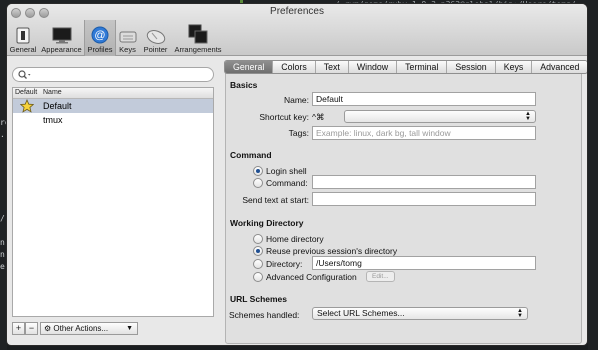  Describe the element at coordinates (259, 299) in the screenshot. I see `url-schemes-heading: URL Schemes` at that location.